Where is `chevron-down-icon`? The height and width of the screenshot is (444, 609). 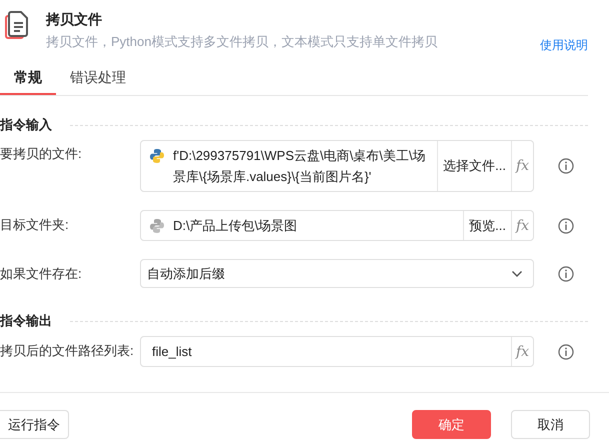 chevron-down-icon is located at coordinates (517, 274).